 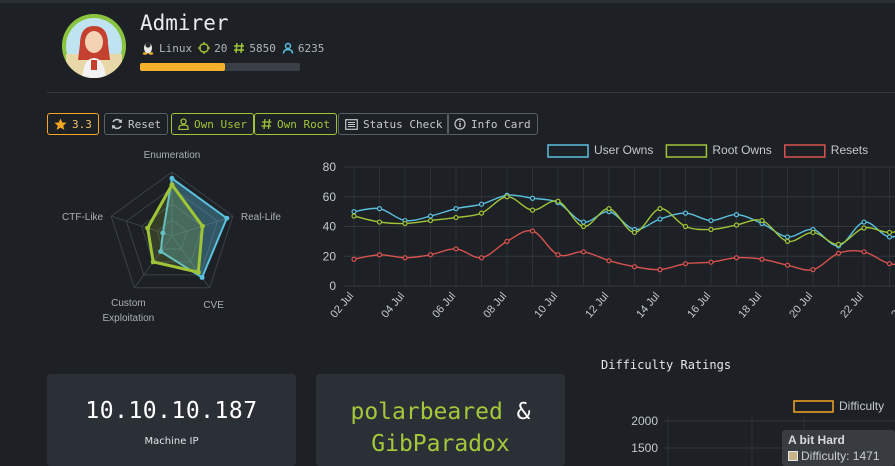 What do you see at coordinates (866, 456) in the screenshot?
I see `tooltip-value: 1471` at bounding box center [866, 456].